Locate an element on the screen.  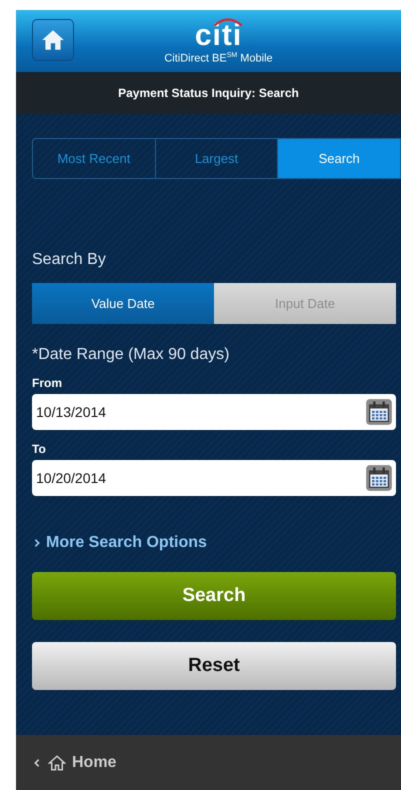
segment-option: Value Date is located at coordinates (123, 303).